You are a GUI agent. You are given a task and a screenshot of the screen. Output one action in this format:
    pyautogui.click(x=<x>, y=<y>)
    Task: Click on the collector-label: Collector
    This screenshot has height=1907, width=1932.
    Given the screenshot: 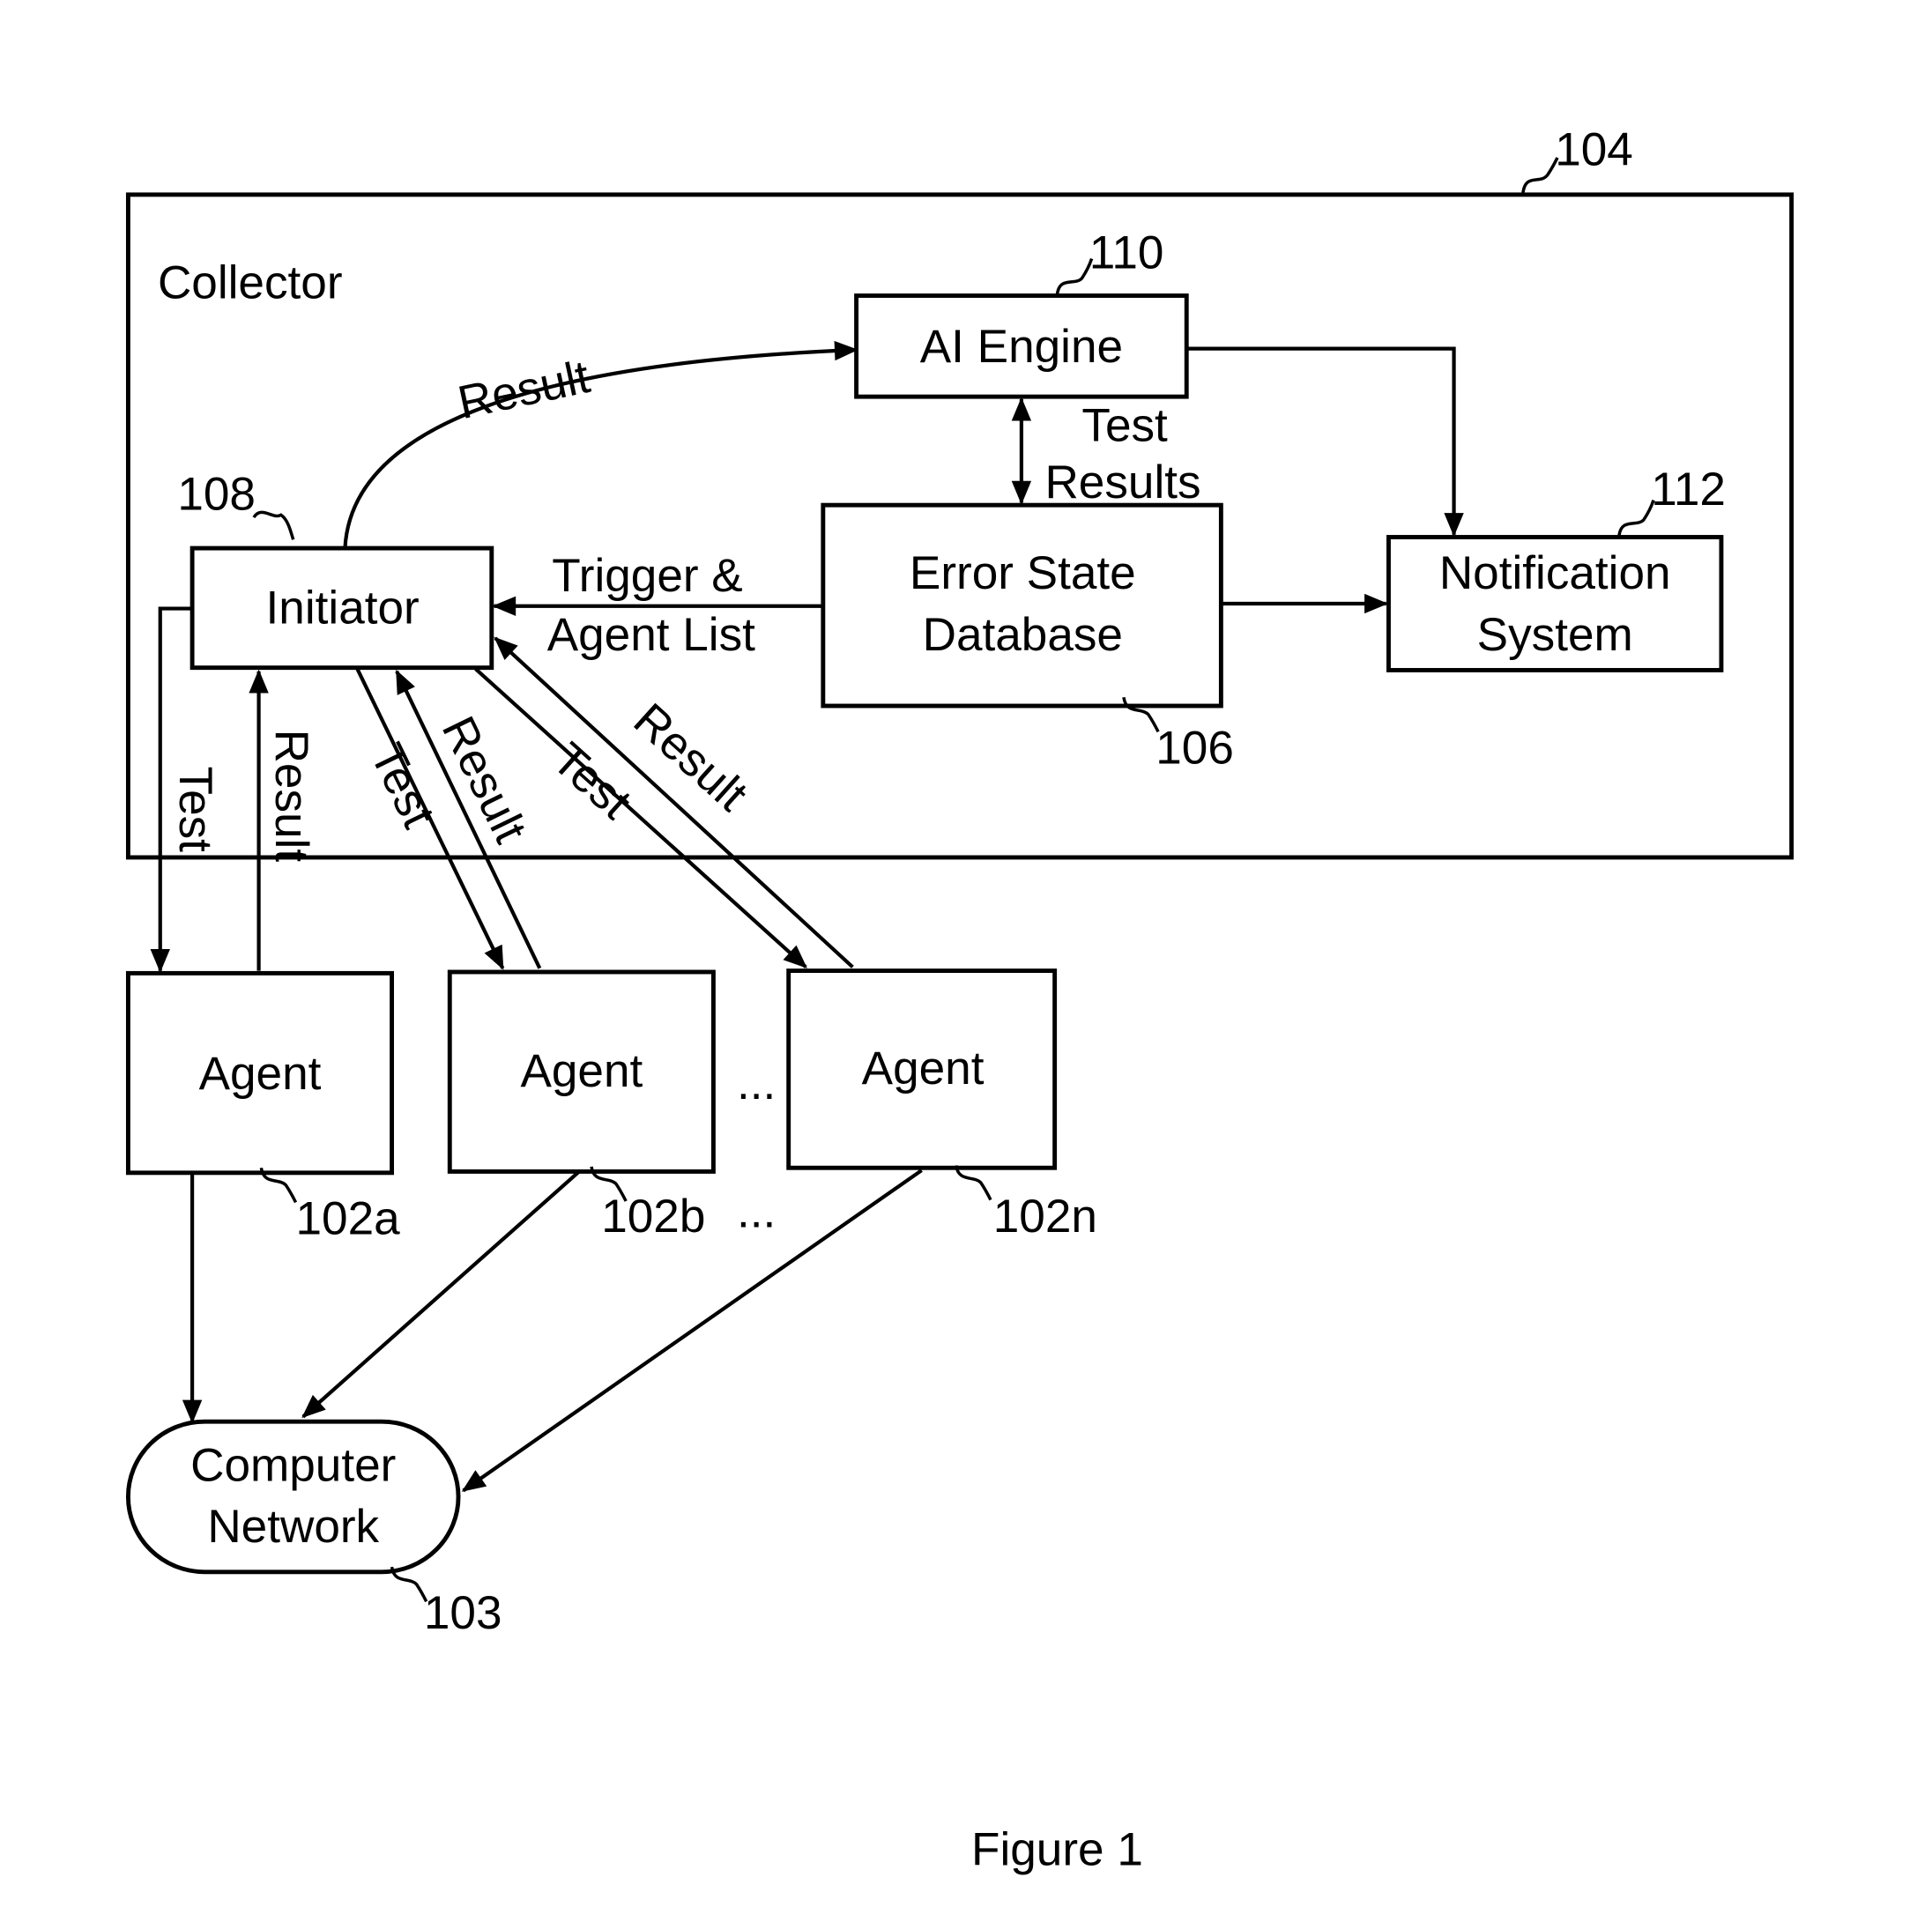 What is the action you would take?
    pyautogui.click(x=250, y=282)
    